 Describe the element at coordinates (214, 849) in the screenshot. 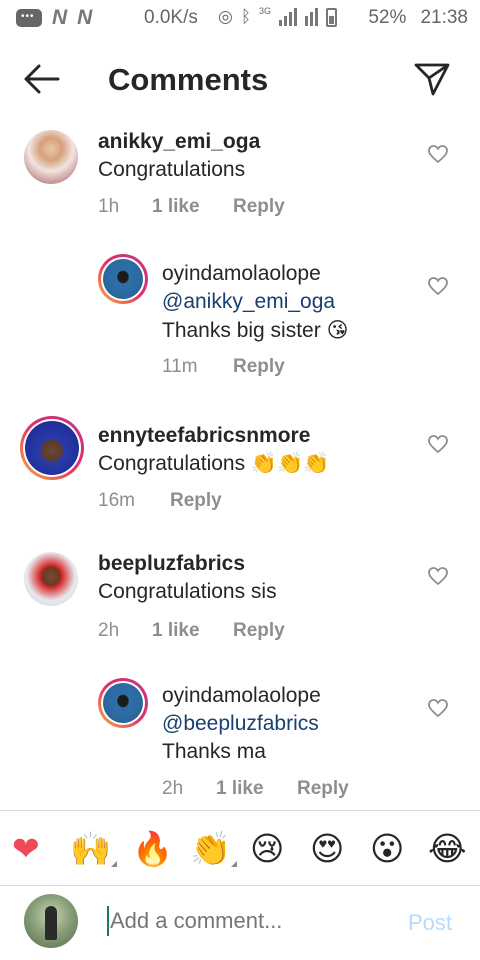

I see `clapping-hands-emoji-button: 👏` at that location.